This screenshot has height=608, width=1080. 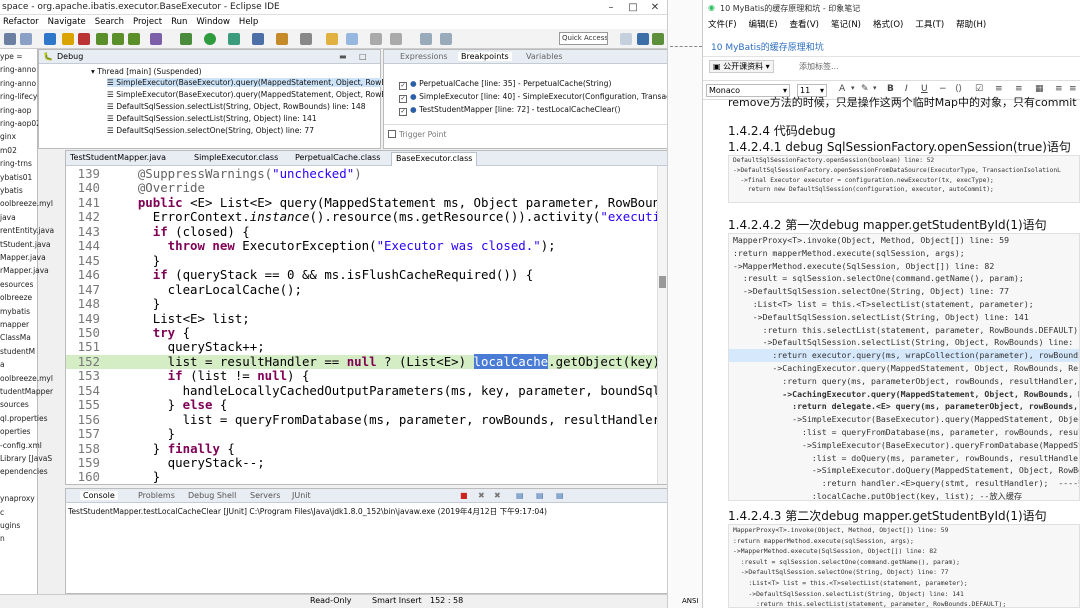 I want to click on package-item: ybatis01, so click(x=16, y=177).